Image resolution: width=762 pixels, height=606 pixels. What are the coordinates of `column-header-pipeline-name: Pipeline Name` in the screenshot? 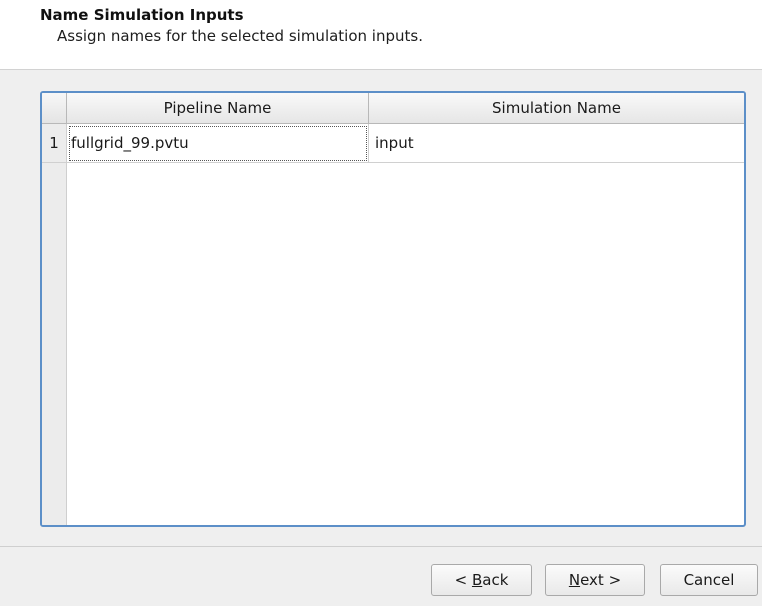 It's located at (218, 108).